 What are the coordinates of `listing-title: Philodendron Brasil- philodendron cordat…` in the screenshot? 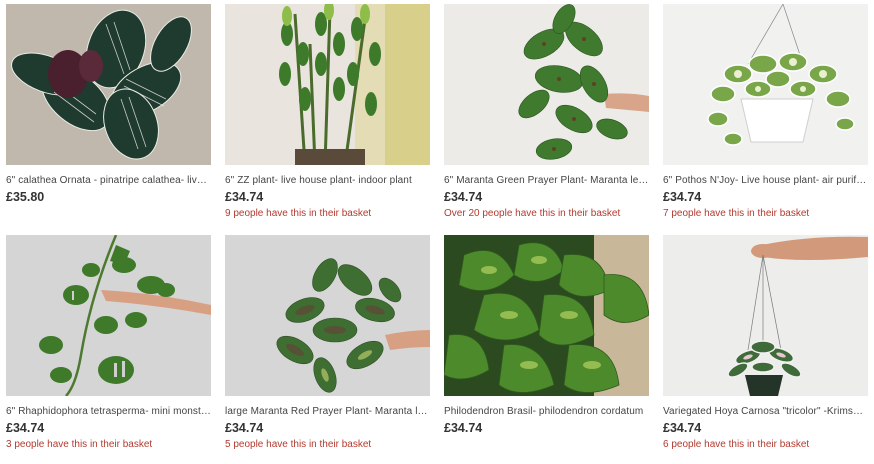 It's located at (546, 412).